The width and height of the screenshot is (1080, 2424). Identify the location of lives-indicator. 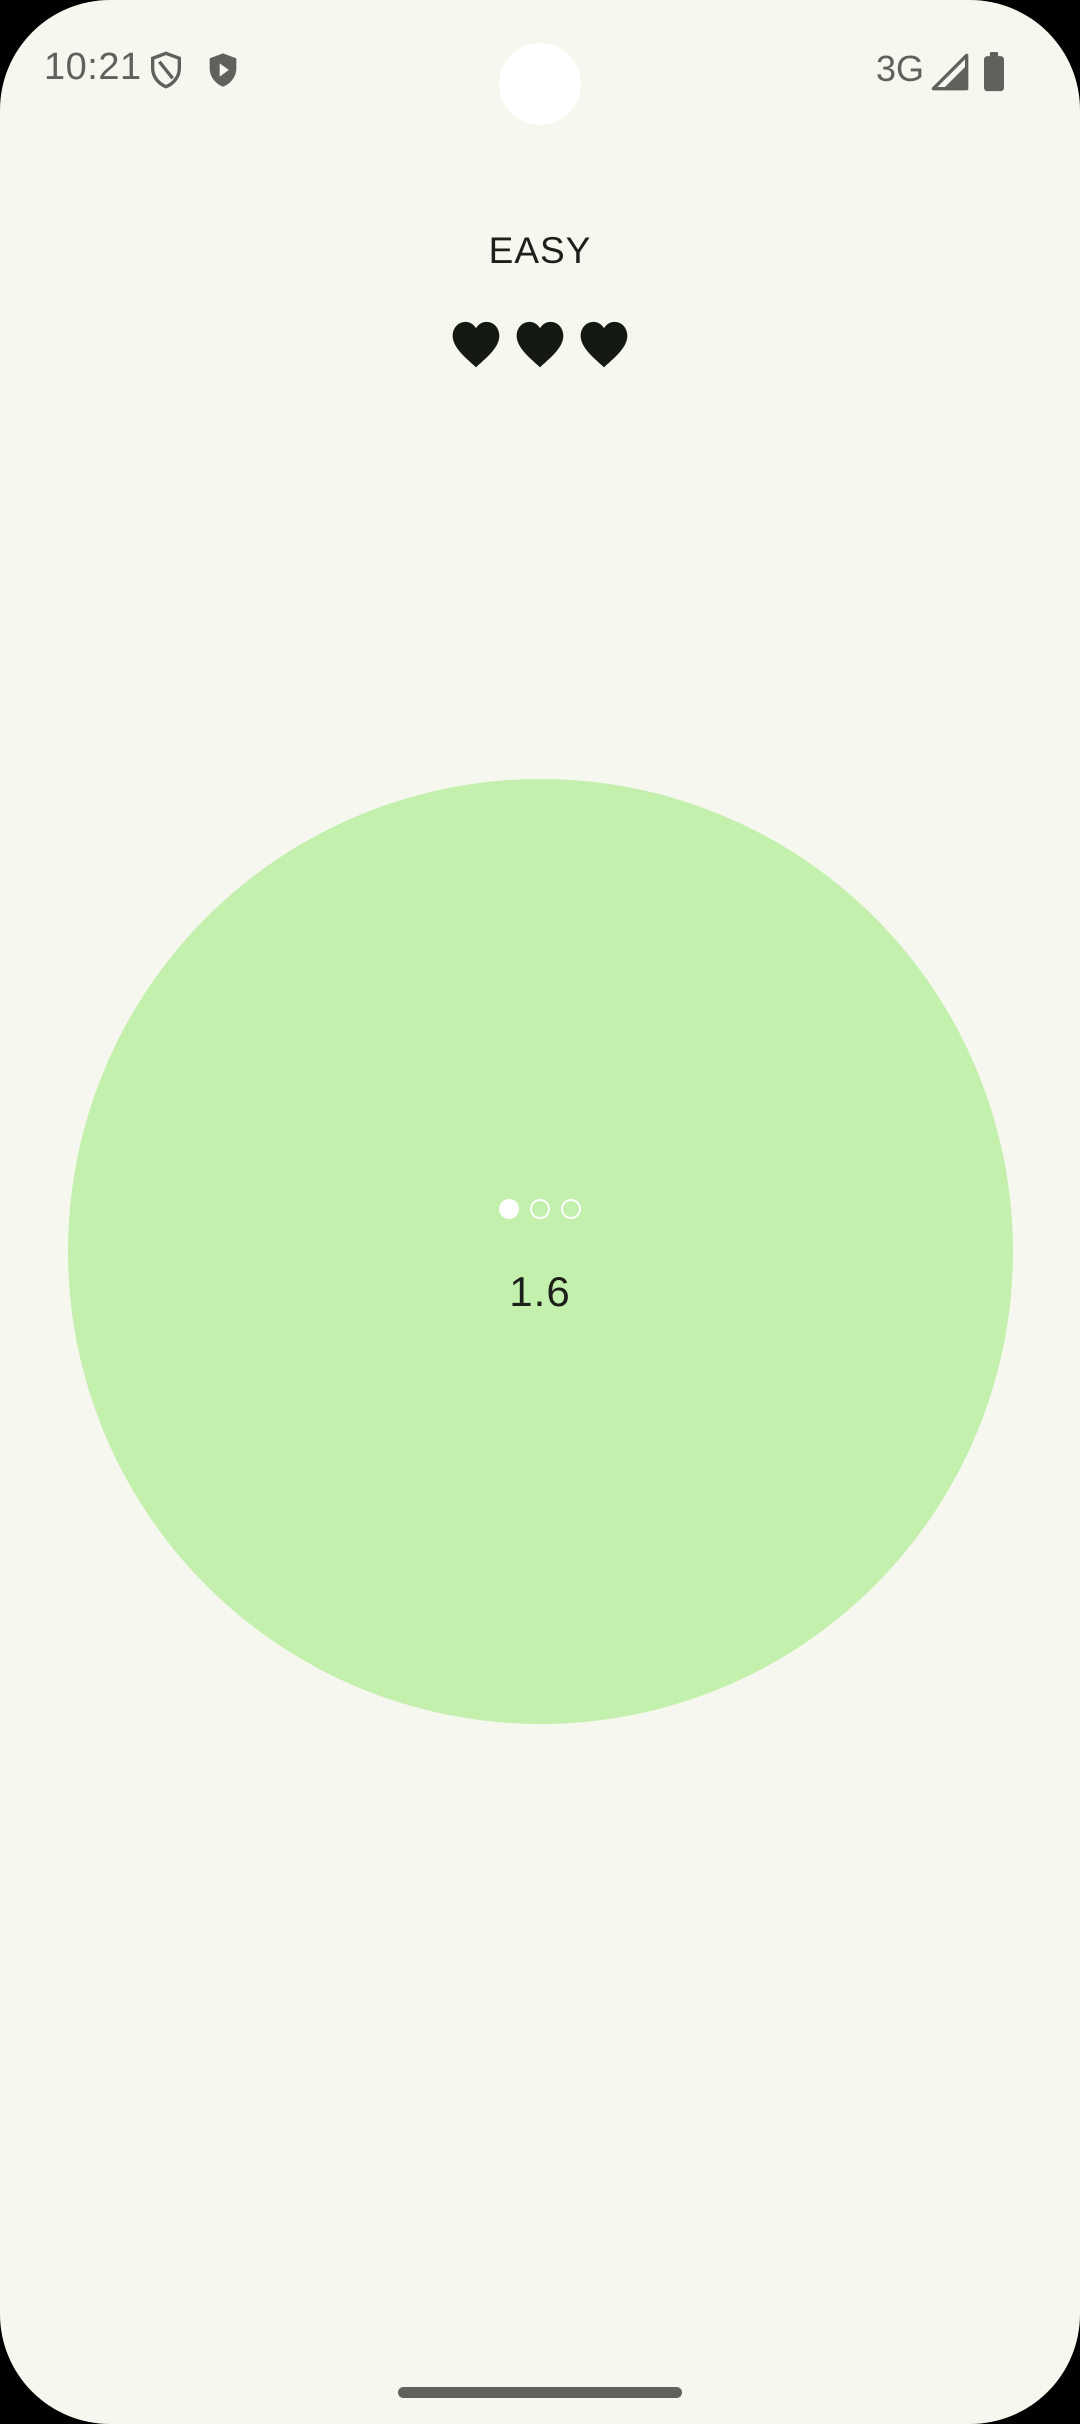
(540, 345).